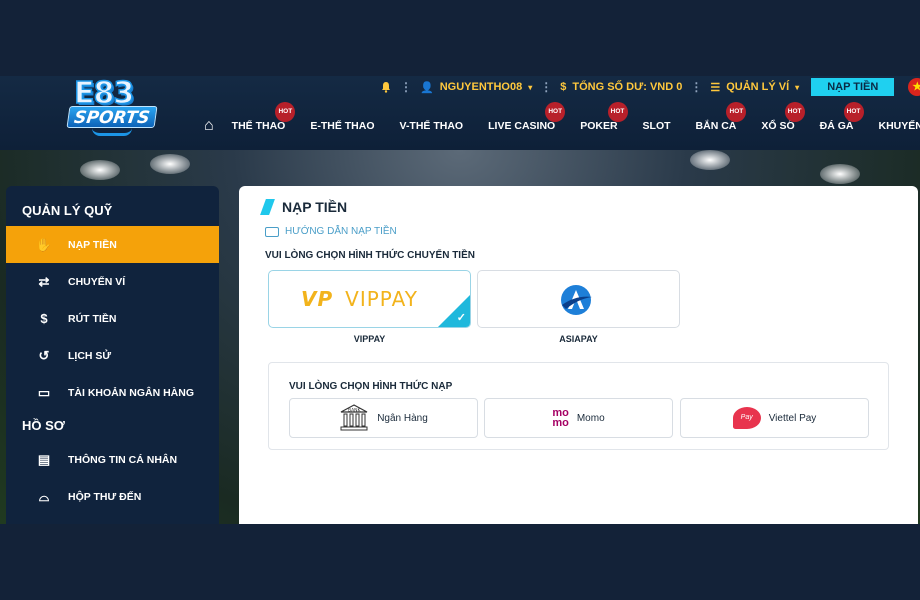  What do you see at coordinates (44, 496) in the screenshot?
I see `inbox-icon: ⌓` at bounding box center [44, 496].